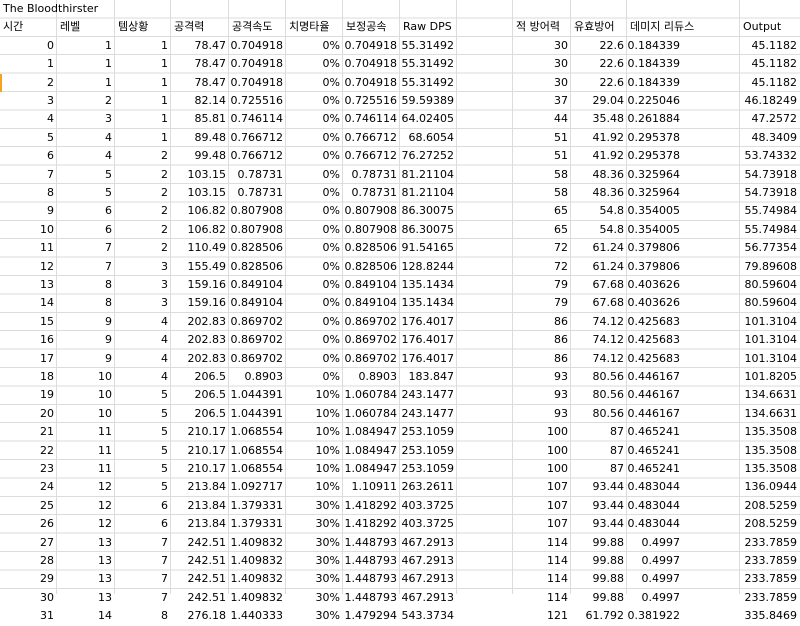  I want to click on table-cell: 87, so click(599, 451).